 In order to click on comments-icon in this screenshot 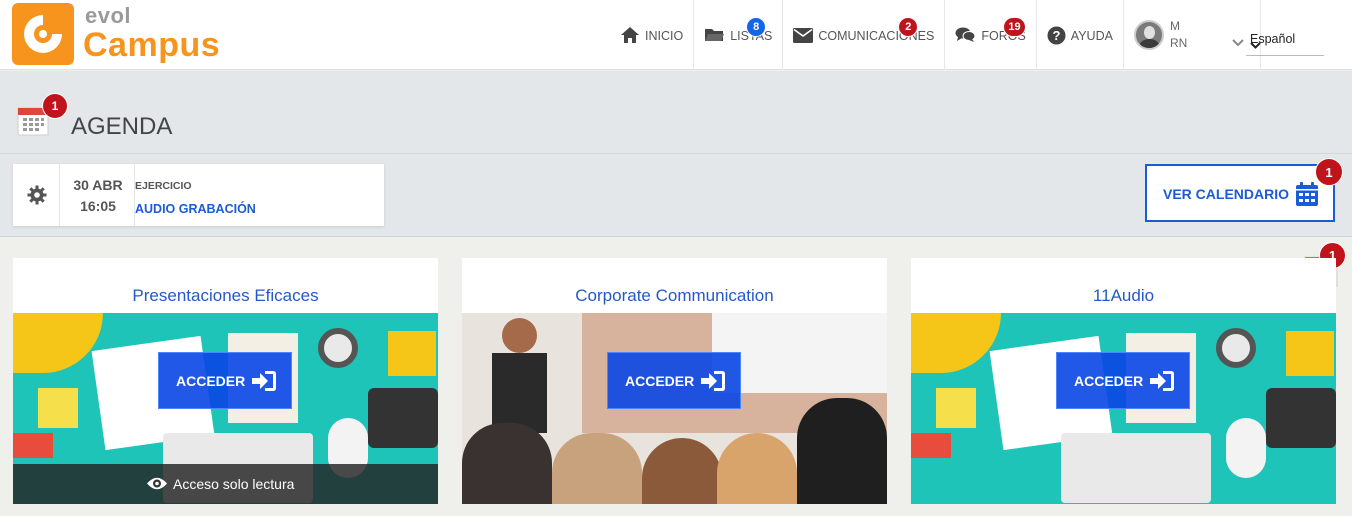, I will do `click(965, 35)`.